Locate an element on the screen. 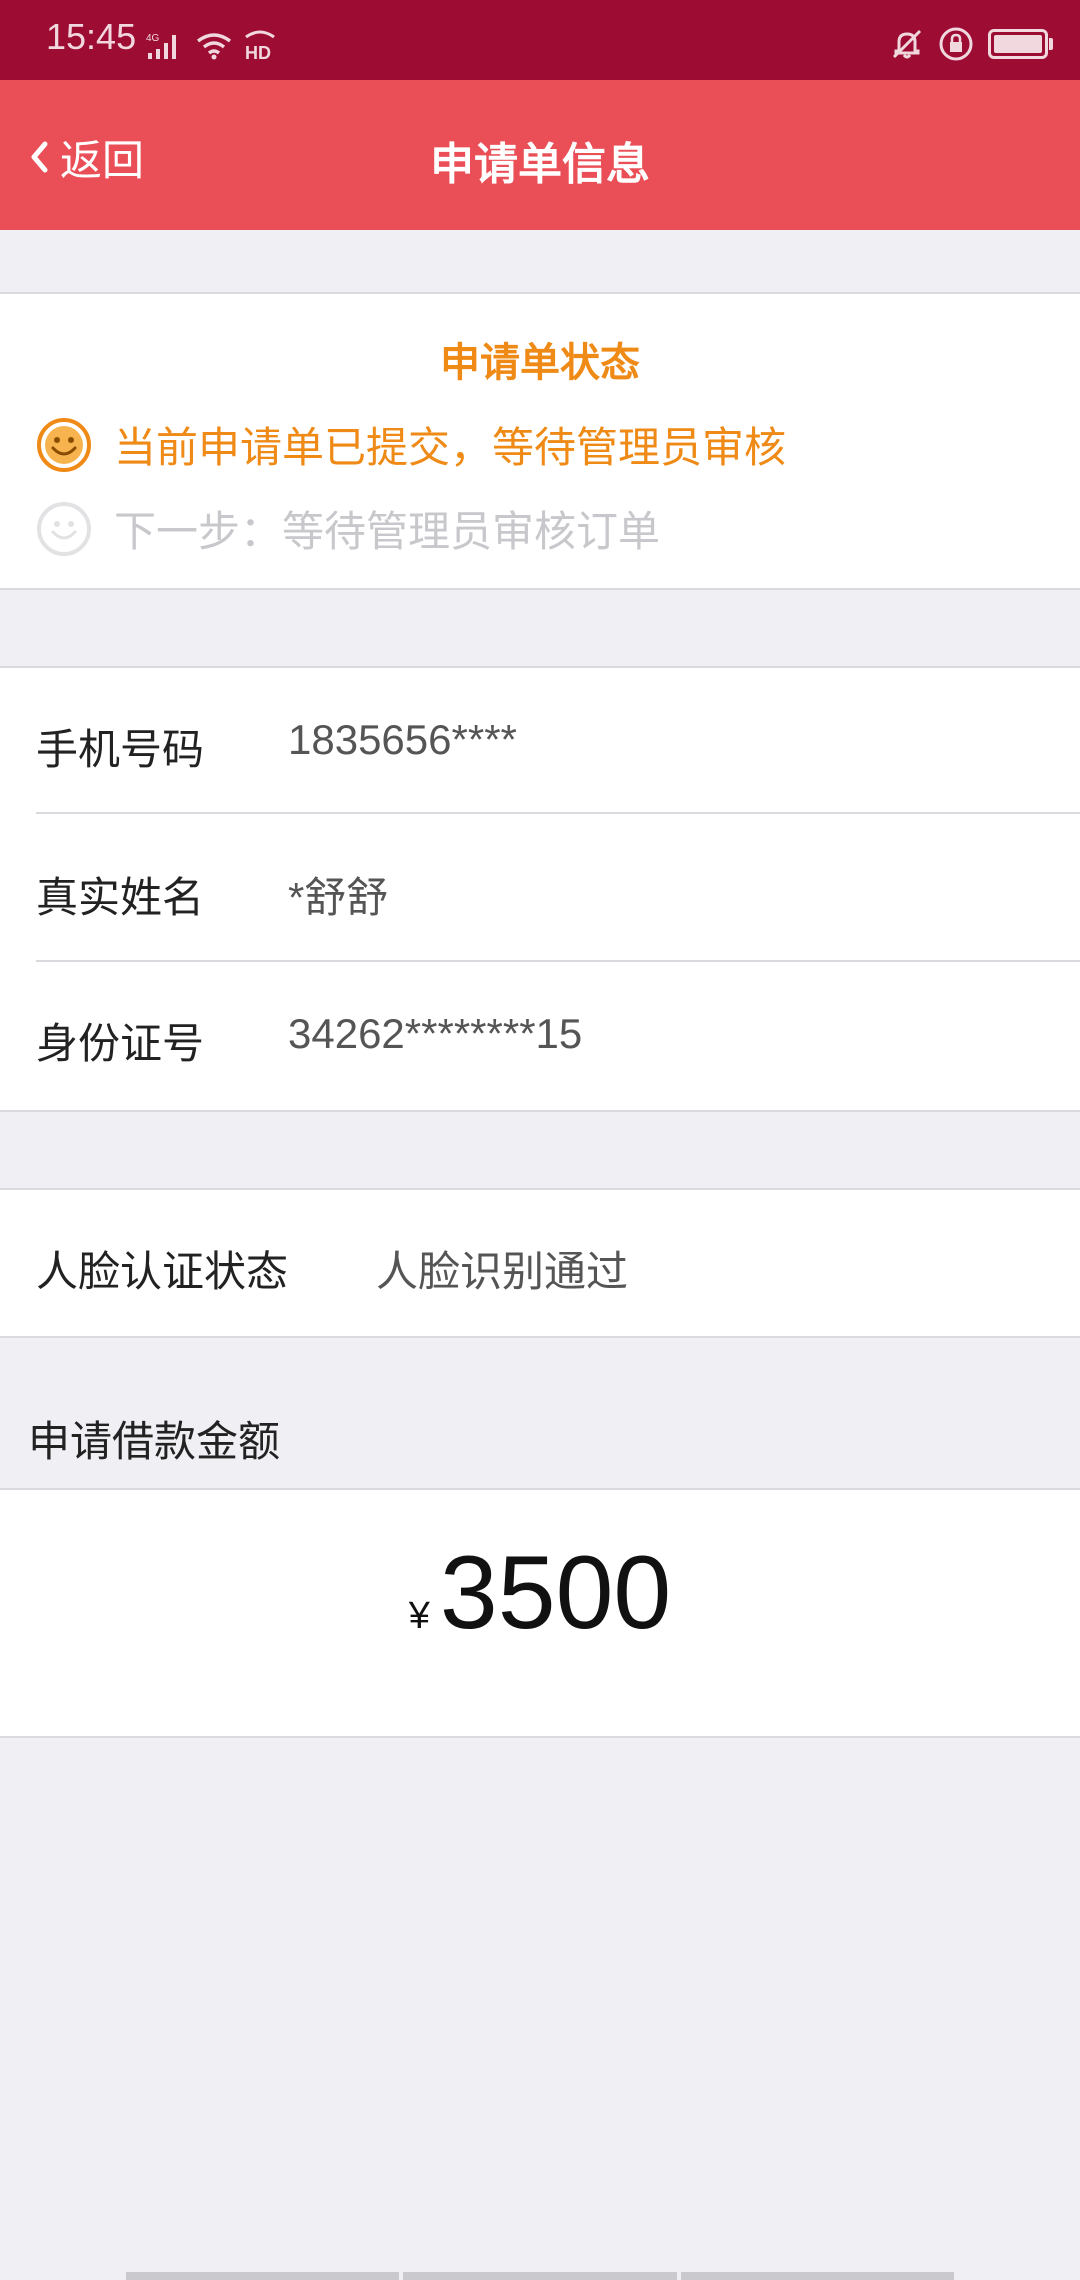  phone-value: 1835656**** is located at coordinates (402, 739).